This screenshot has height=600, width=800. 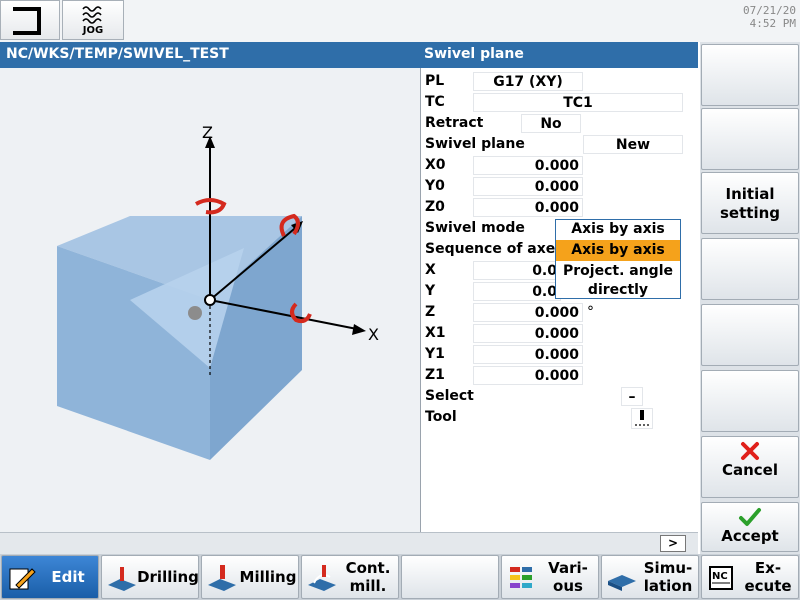 I want to click on accept-check-icon, so click(x=750, y=517).